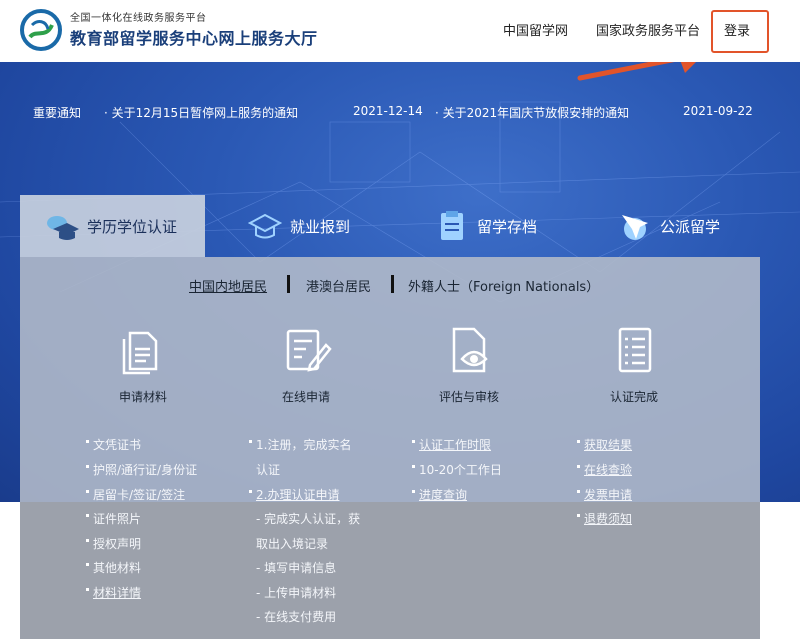 This screenshot has height=639, width=800. Describe the element at coordinates (57, 113) in the screenshot. I see `notice-label: 重要通知` at that location.